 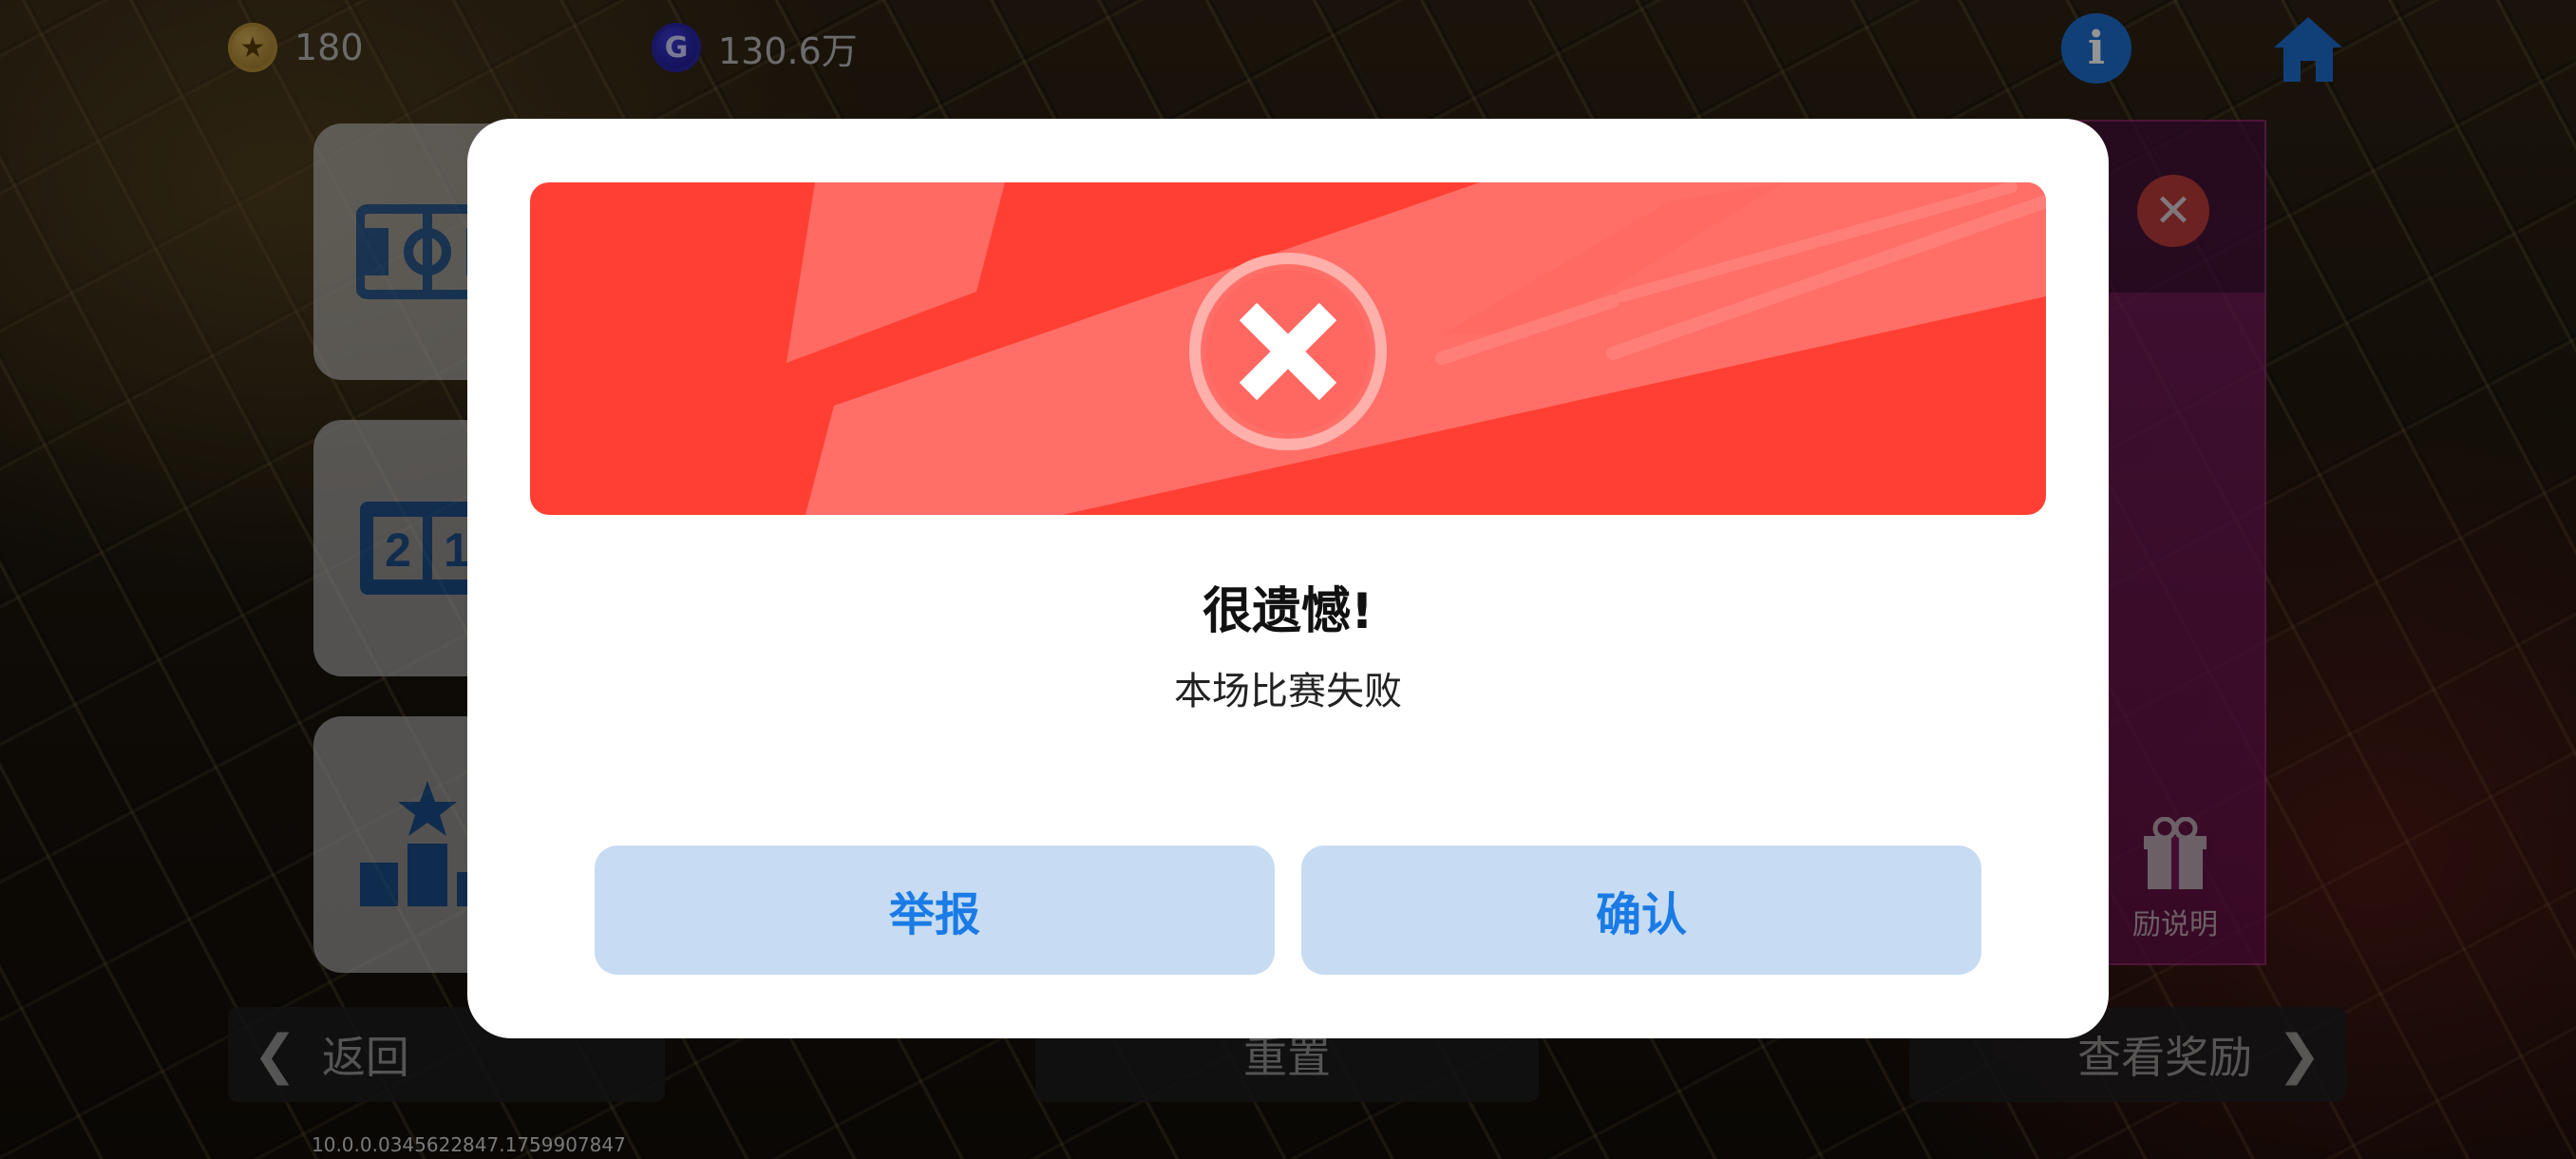 I want to click on confirm-label: 确认, so click(x=1641, y=914).